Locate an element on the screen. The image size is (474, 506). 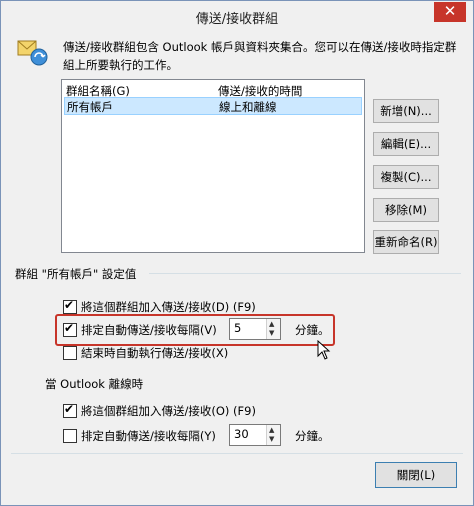
remove-button: 移除(M) is located at coordinates (406, 210).